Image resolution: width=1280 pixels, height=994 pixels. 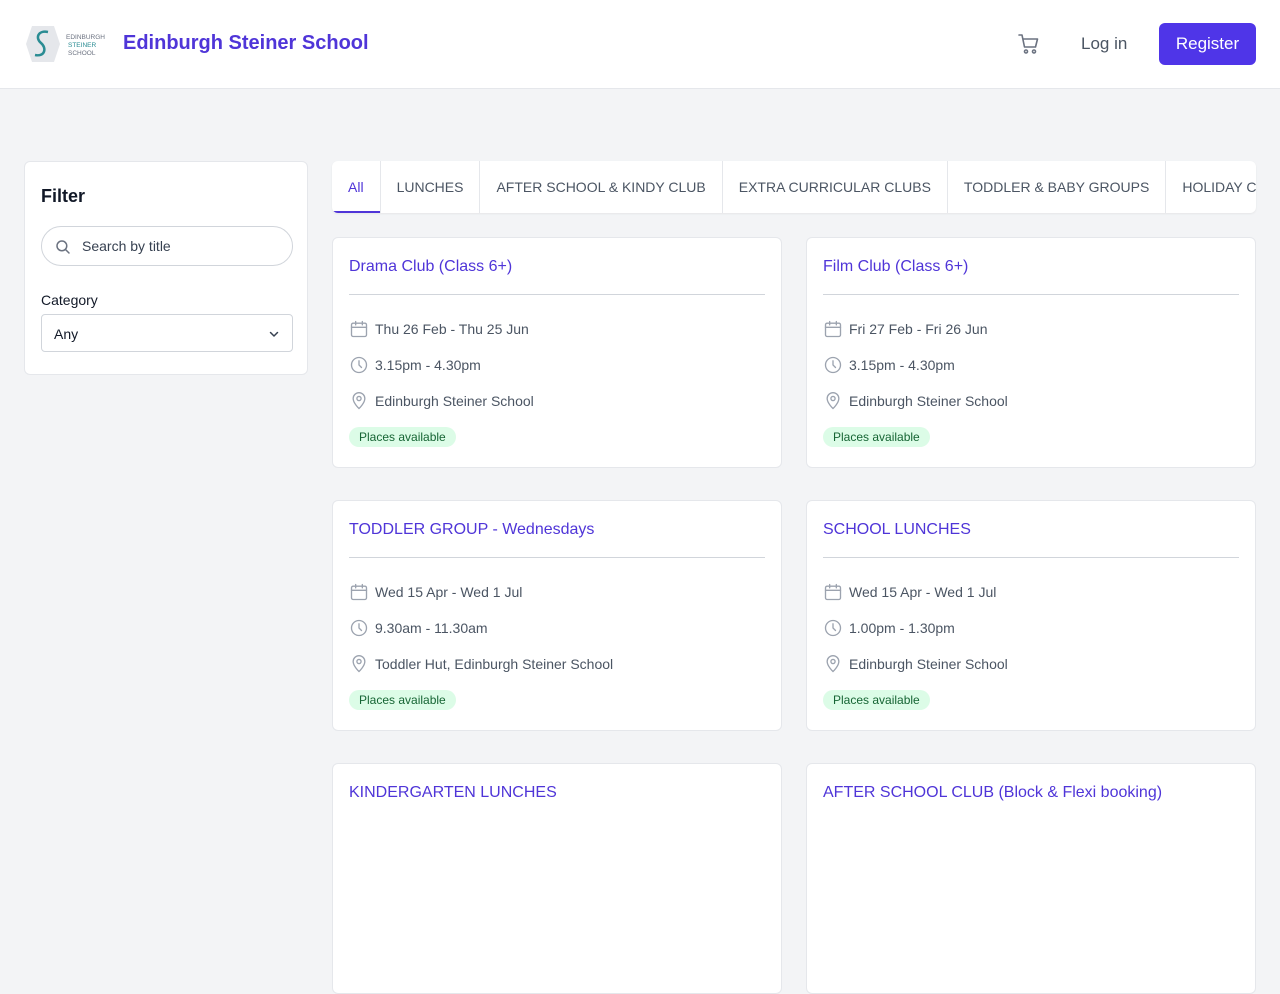 I want to click on card-time-text: 9.30am - 11.30am, so click(x=431, y=628).